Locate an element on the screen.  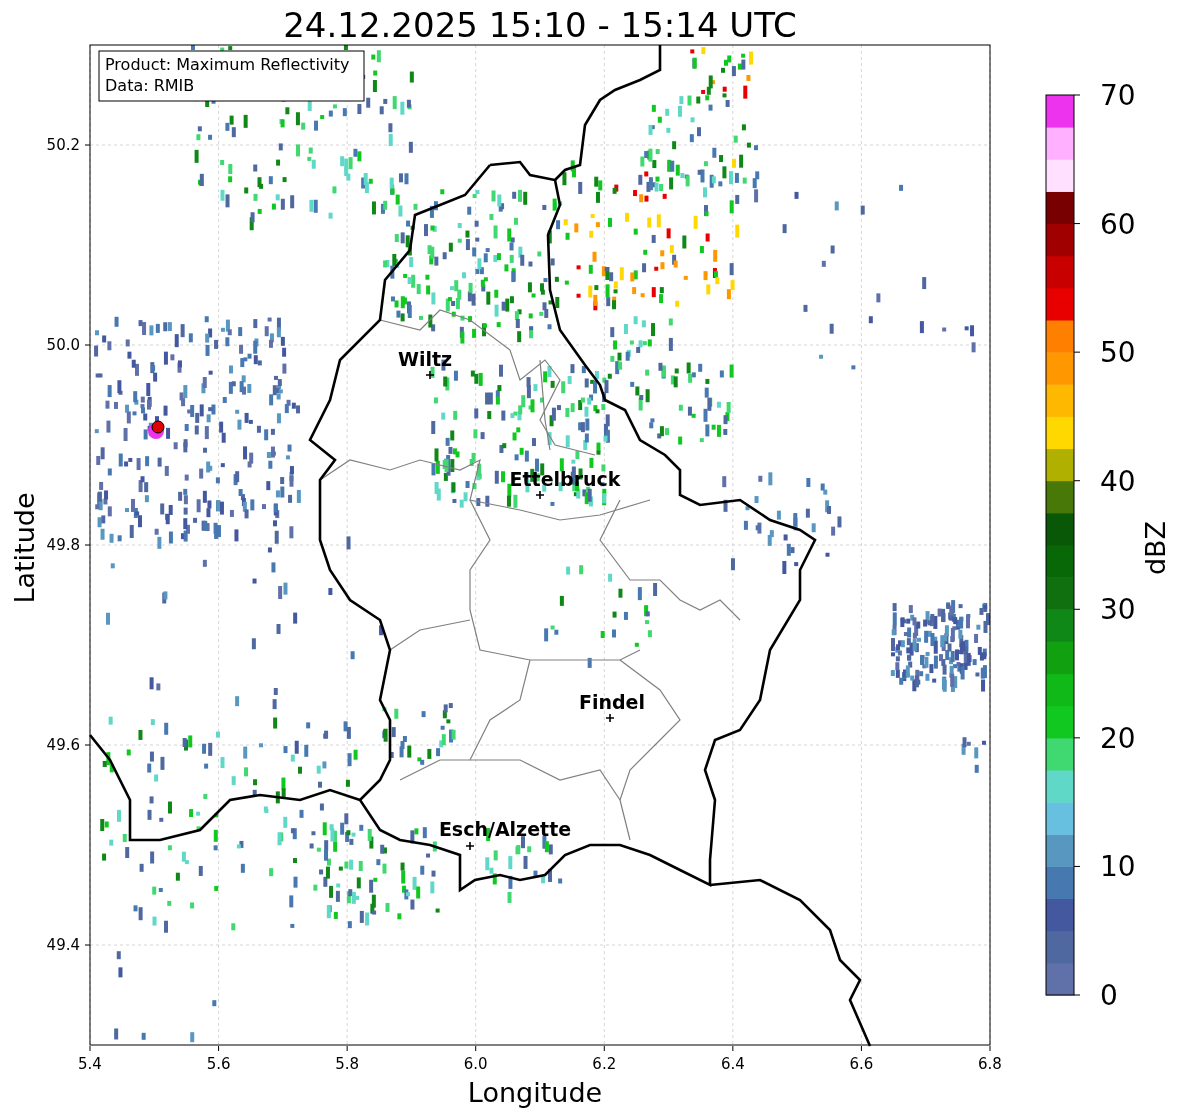
x-tick-label: 5.8 is located at coordinates (347, 1064).